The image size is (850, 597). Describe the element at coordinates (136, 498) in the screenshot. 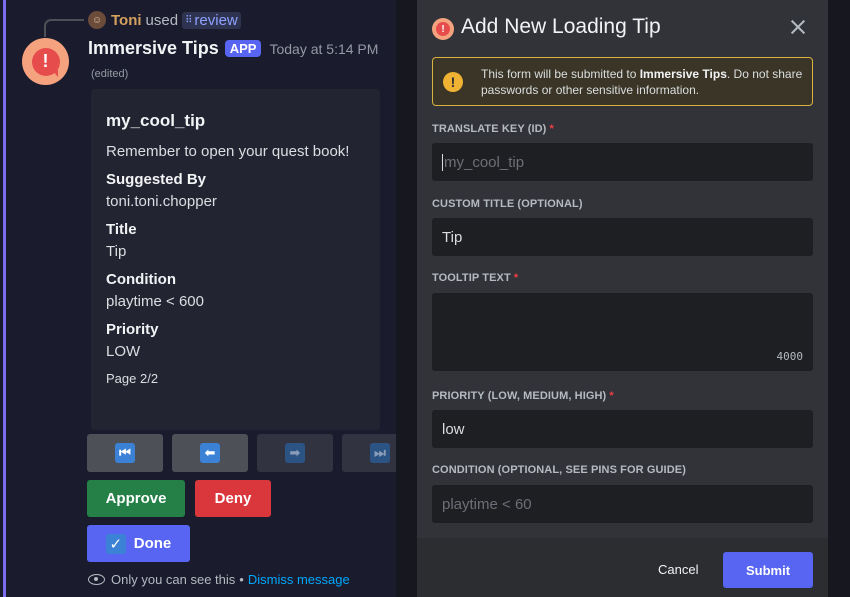

I see `approve-button: Approve` at that location.